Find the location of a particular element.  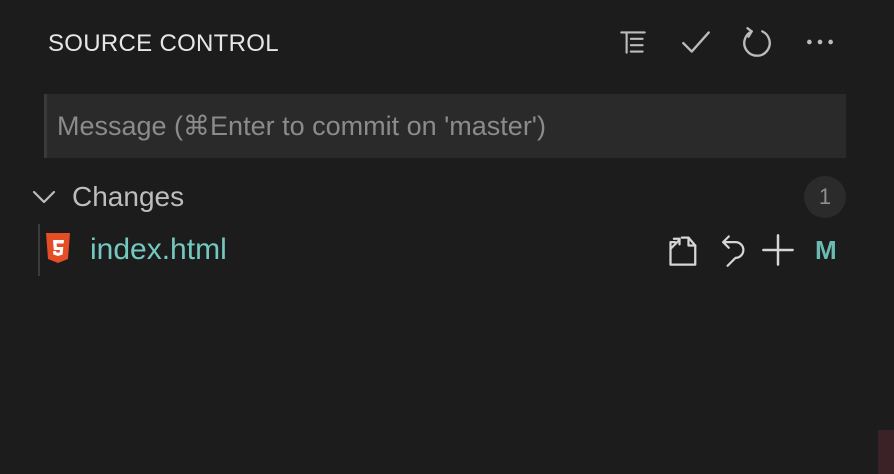

open-file-icon is located at coordinates (684, 250).